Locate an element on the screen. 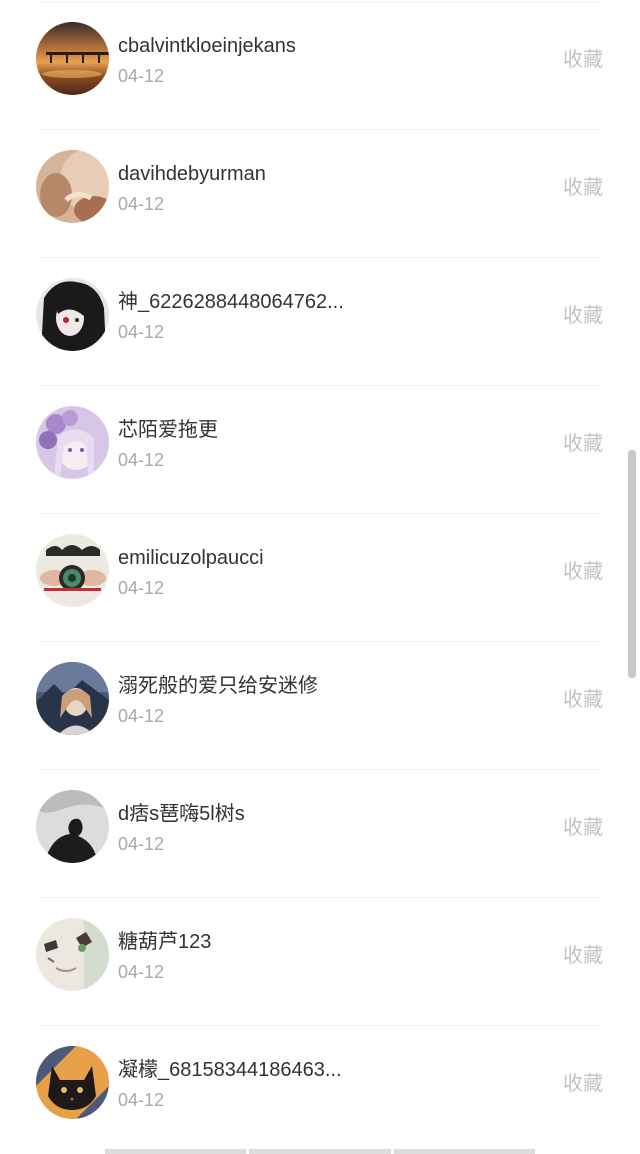 The width and height of the screenshot is (640, 1154). list-item: emilicuzolpaucci 04-12 收藏 is located at coordinates (320, 578).